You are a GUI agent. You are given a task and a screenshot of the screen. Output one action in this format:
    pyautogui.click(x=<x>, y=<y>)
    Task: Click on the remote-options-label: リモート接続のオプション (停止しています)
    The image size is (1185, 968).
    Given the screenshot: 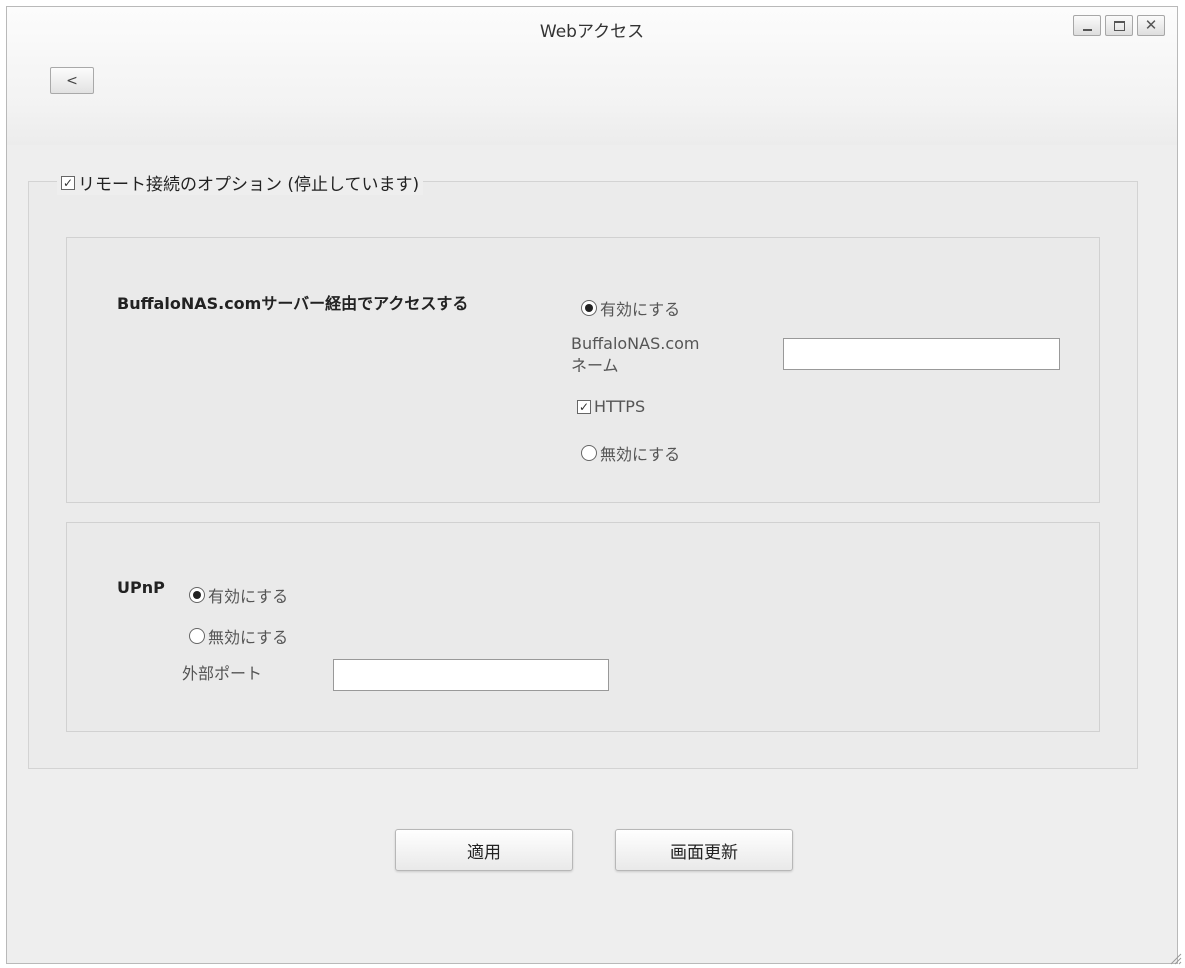 What is the action you would take?
    pyautogui.click(x=249, y=185)
    